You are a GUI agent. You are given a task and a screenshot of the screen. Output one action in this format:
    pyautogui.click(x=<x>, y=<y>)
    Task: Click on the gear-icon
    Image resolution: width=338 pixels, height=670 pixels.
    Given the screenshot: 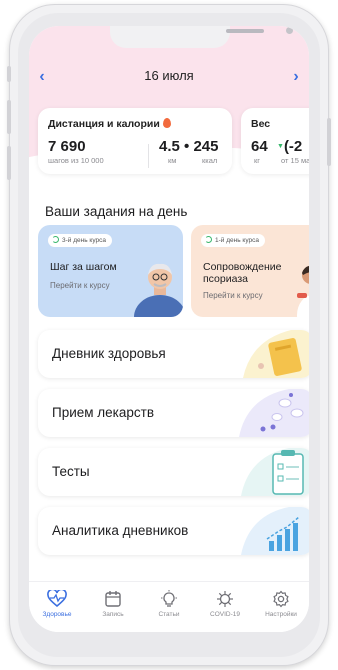 What is the action you would take?
    pyautogui.click(x=281, y=599)
    